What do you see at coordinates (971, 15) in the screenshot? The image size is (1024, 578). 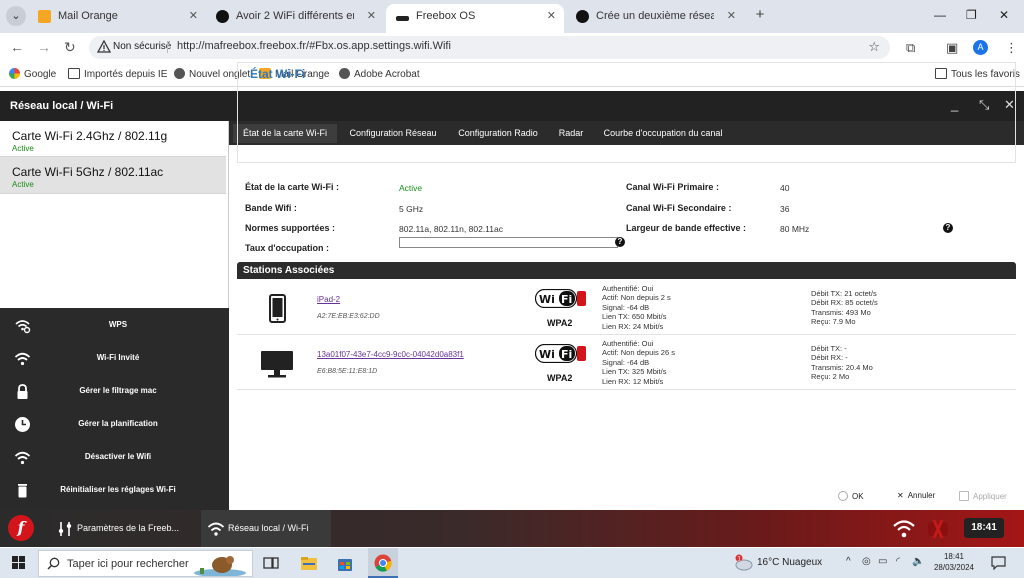 I see `restore-window-button: ❐` at bounding box center [971, 15].